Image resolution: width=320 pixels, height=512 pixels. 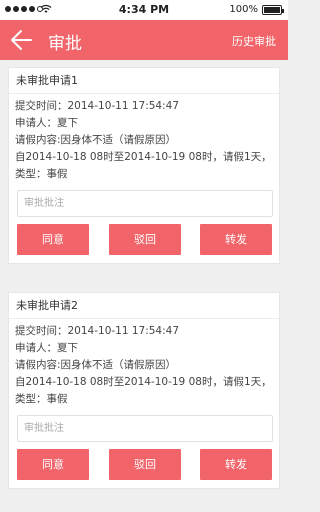 I want to click on battery-icon, so click(x=273, y=10).